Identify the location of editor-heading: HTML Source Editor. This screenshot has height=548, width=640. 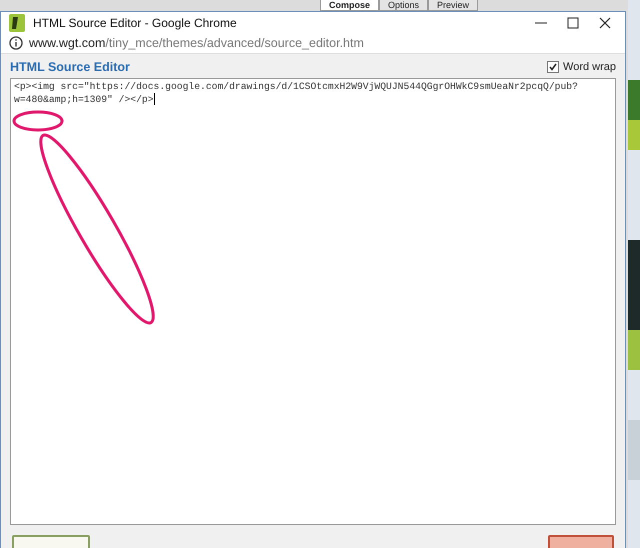
(70, 67).